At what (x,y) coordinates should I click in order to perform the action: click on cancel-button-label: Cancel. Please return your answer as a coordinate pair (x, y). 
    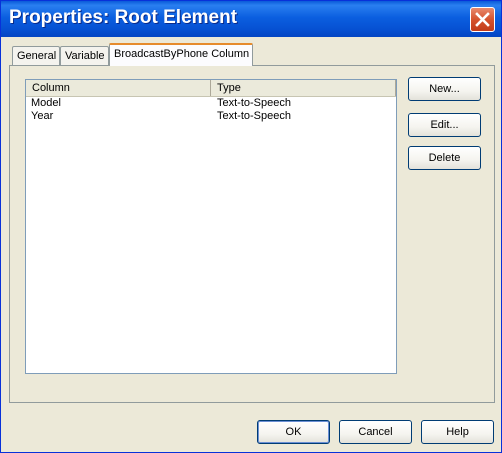
    Looking at the image, I should click on (375, 432).